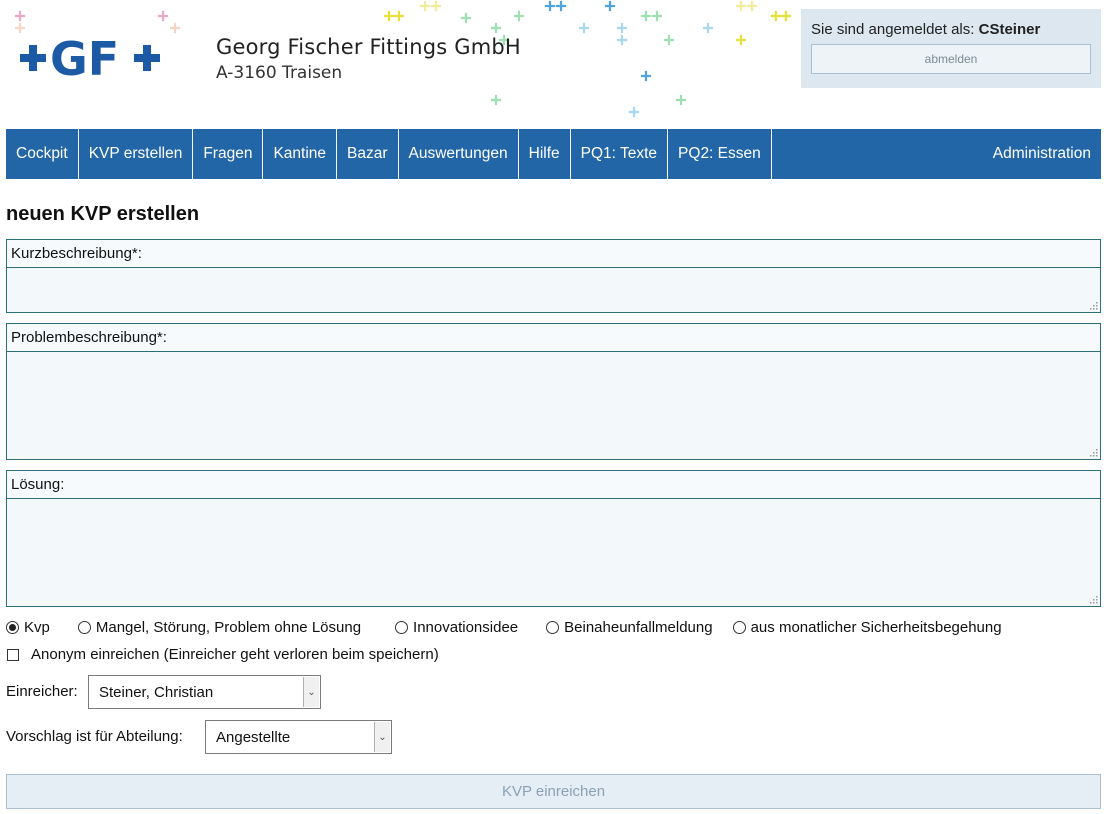 The width and height of the screenshot is (1108, 814). What do you see at coordinates (553, 627) in the screenshot?
I see `radio-beinaheunfallmeldung-dot` at bounding box center [553, 627].